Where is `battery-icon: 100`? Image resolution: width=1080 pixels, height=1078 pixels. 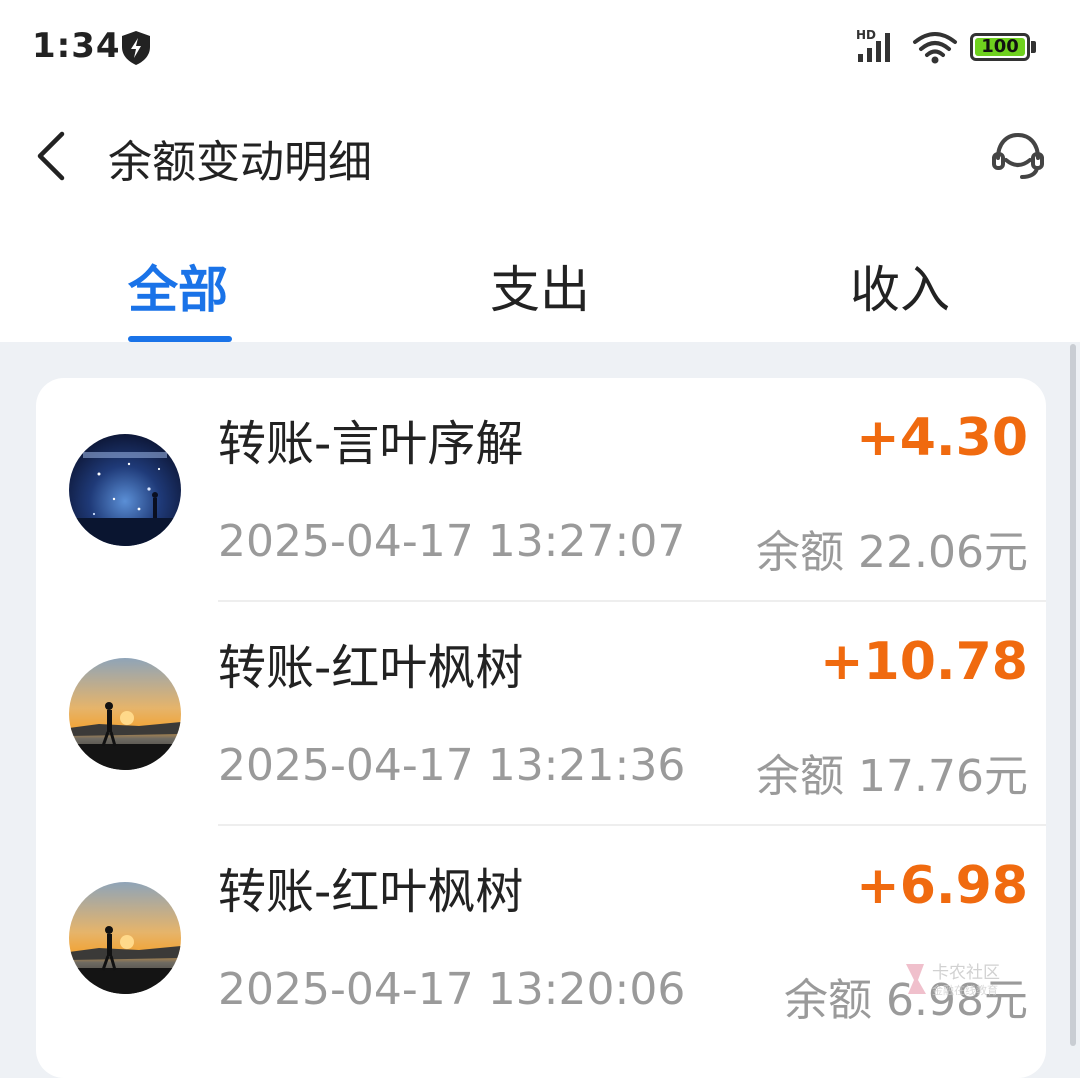 battery-icon: 100 is located at coordinates (1000, 47).